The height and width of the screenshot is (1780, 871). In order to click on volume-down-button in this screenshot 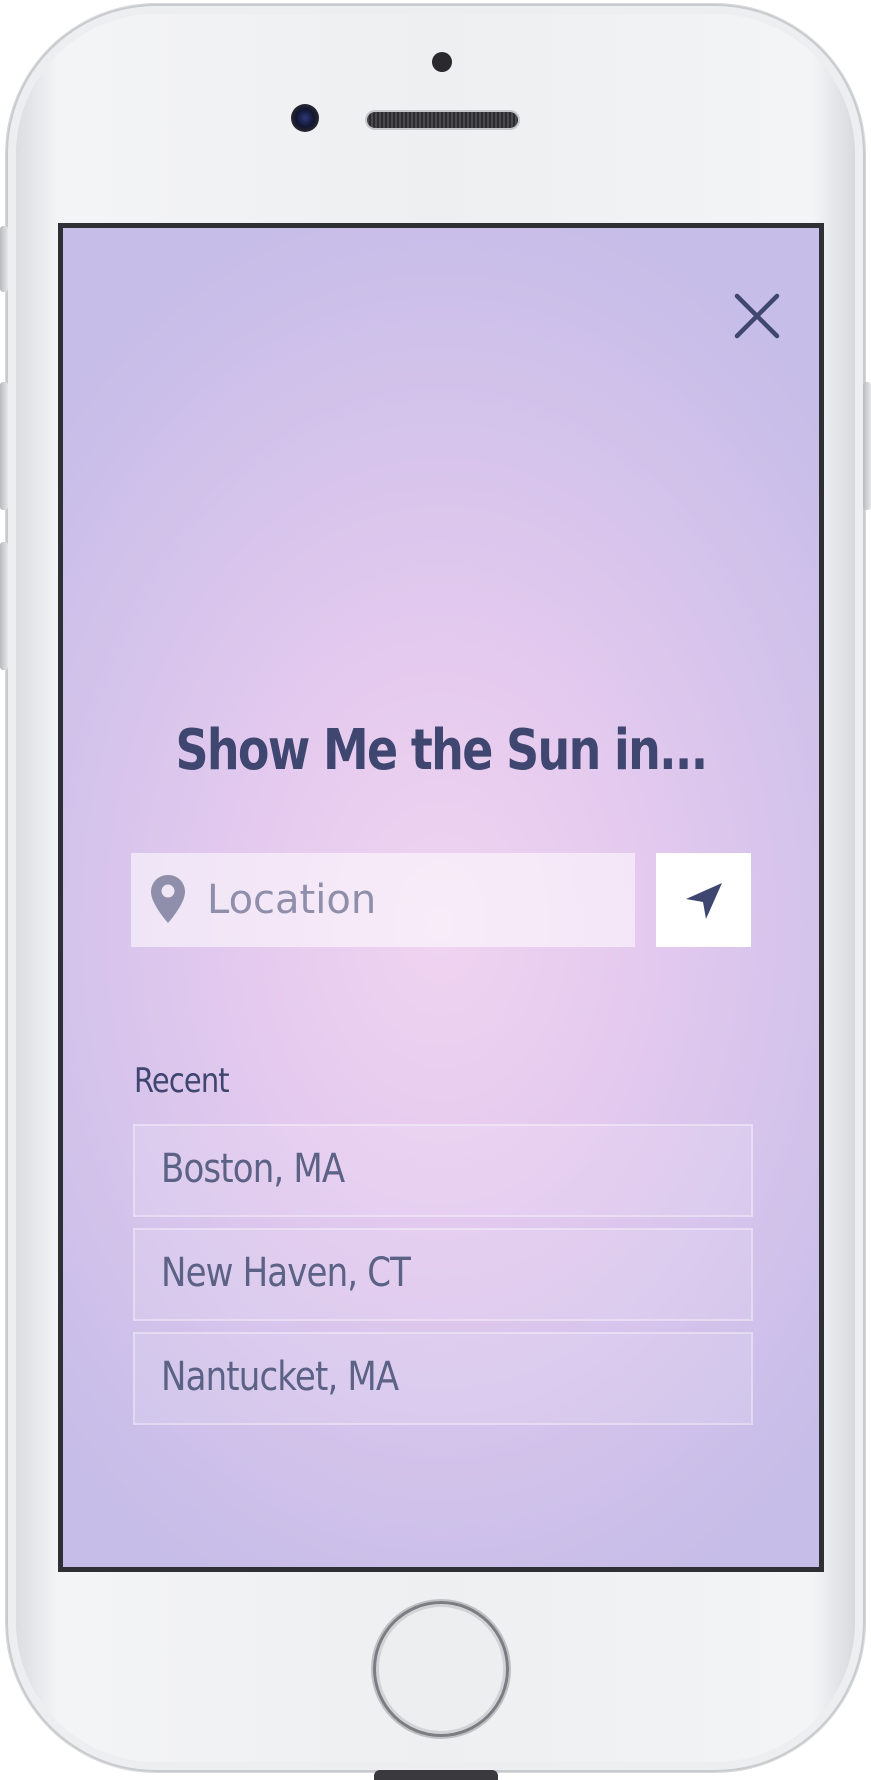, I will do `click(4, 606)`.